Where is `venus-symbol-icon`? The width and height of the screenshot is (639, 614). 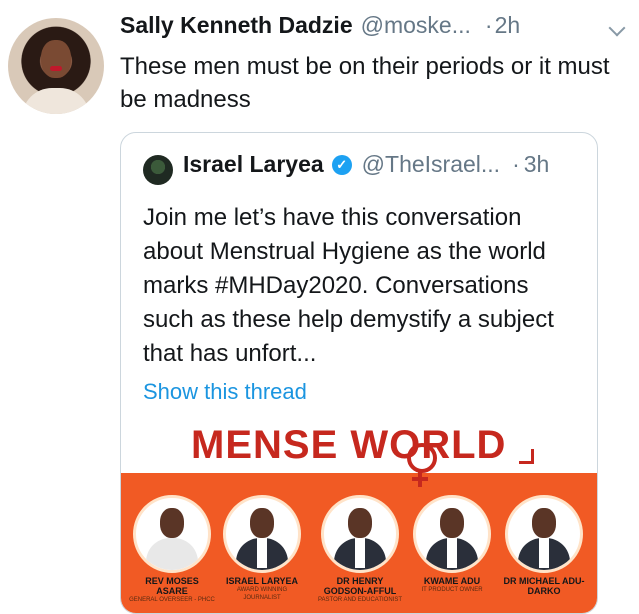
venus-symbol-icon is located at coordinates (422, 458).